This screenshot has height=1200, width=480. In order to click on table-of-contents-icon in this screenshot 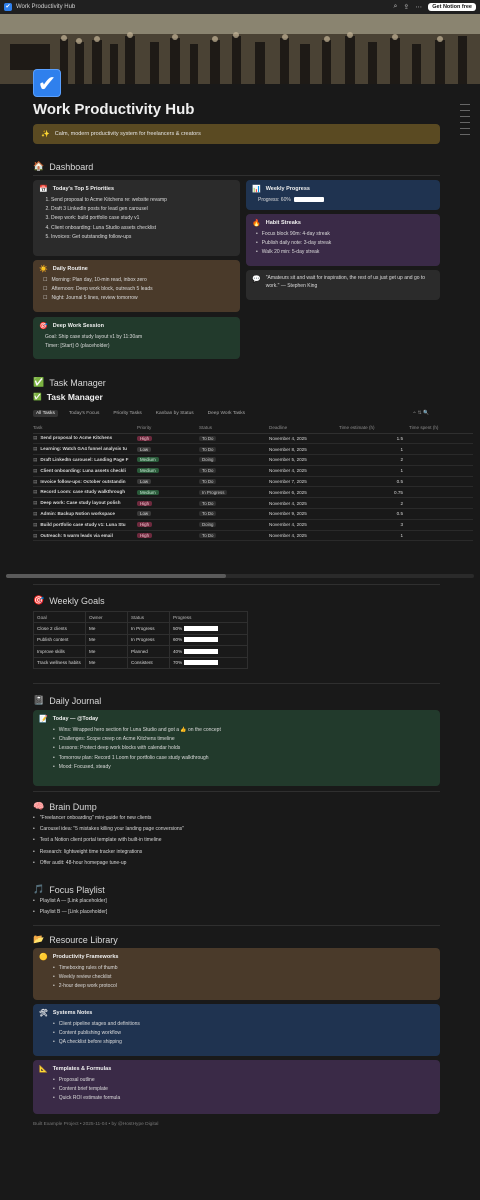, I will do `click(465, 122)`.